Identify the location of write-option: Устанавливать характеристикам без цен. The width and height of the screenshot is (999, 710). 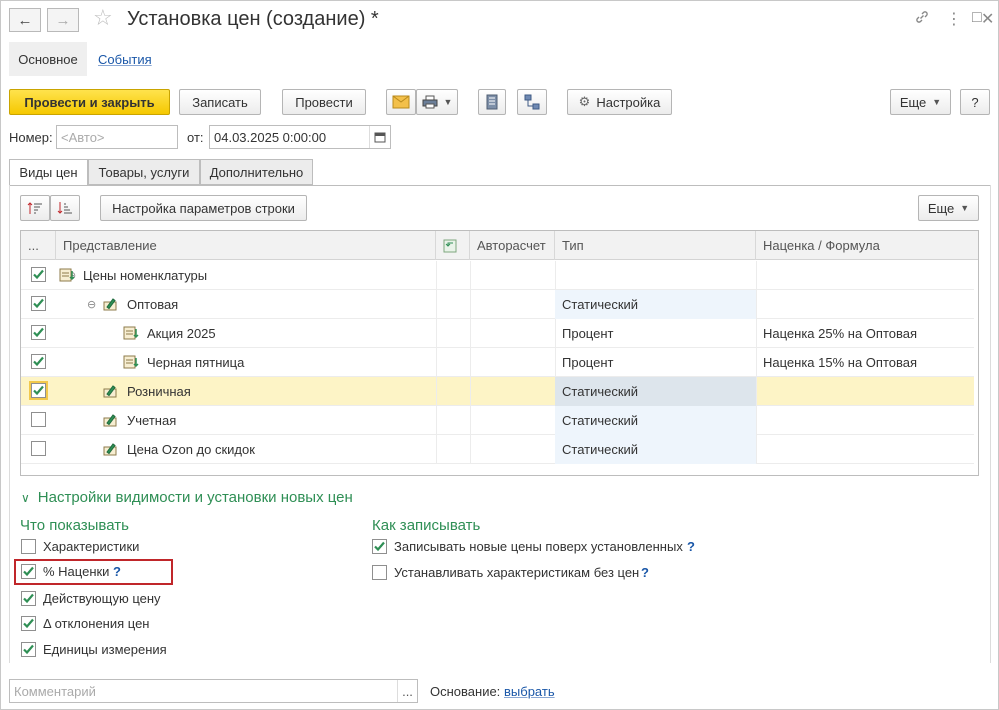
(505, 572).